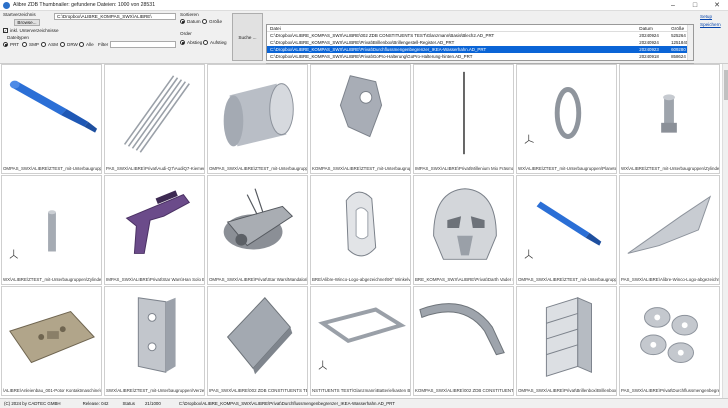 This screenshot has height=408, width=728. What do you see at coordinates (190, 21) in the screenshot?
I see `sort-date: Datum` at bounding box center [190, 21].